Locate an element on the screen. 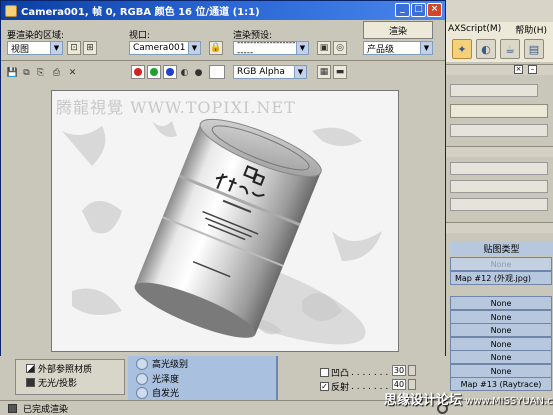  render-area-dropdown: 视图 ▼ is located at coordinates (35, 48).